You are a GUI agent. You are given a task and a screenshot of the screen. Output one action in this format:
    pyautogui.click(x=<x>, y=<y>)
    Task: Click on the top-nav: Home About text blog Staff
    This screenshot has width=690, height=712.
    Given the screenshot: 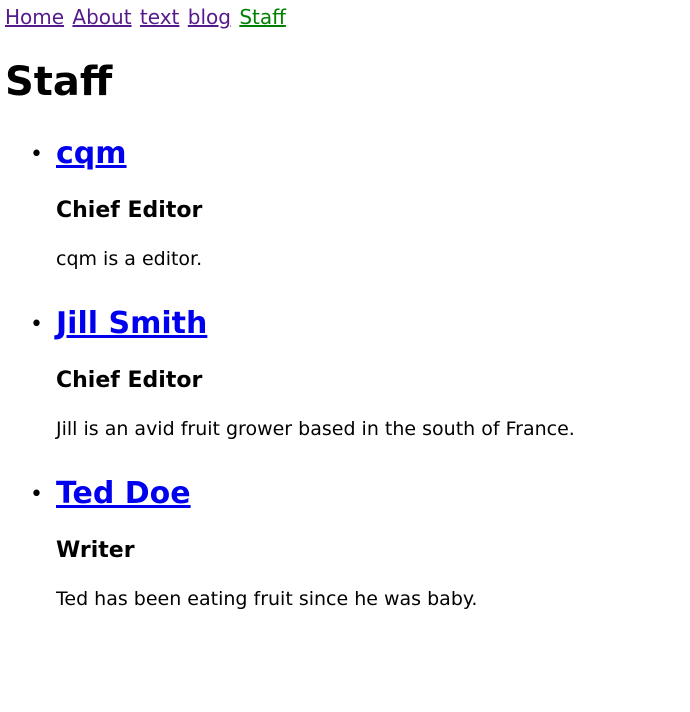 What is the action you would take?
    pyautogui.click(x=146, y=17)
    